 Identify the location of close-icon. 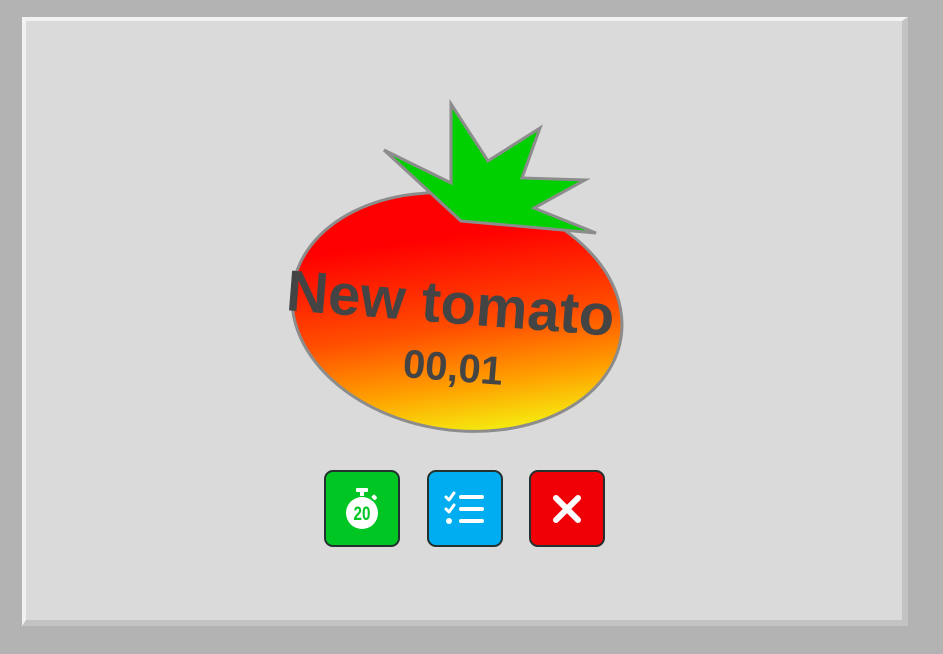
(567, 508).